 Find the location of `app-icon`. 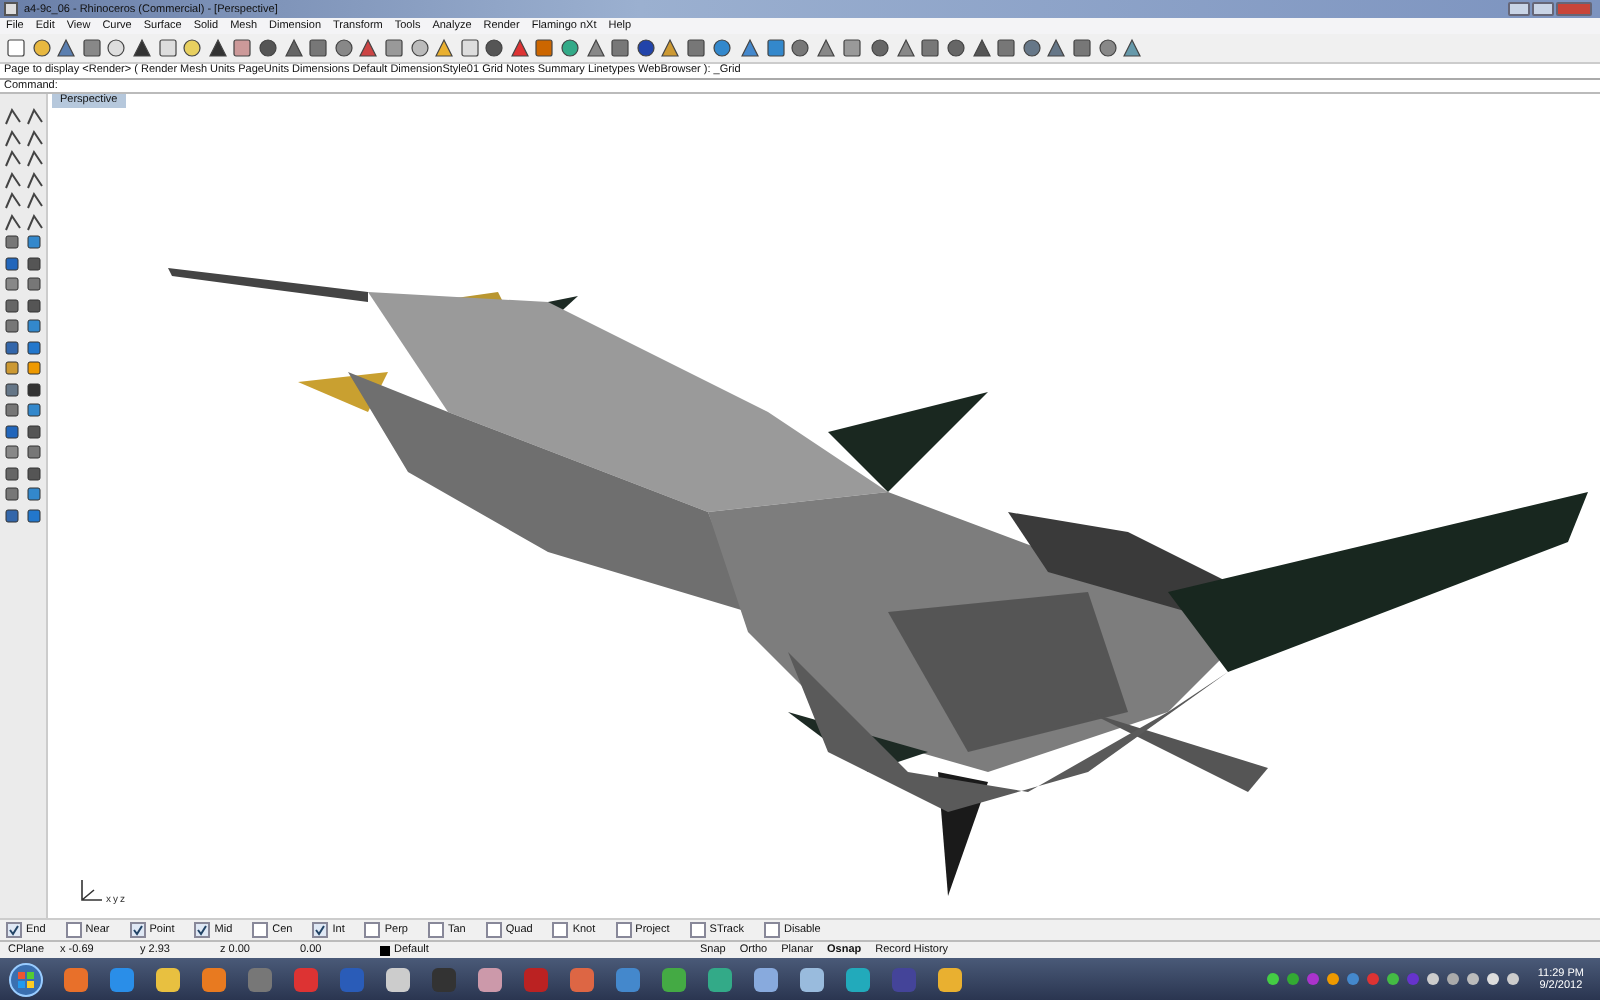

app-icon is located at coordinates (11, 9).